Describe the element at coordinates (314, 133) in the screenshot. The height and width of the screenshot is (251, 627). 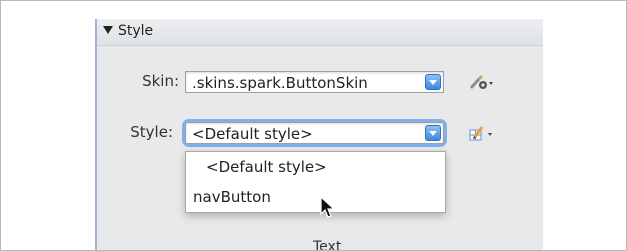
I see `style-combobox: <Default style>` at that location.